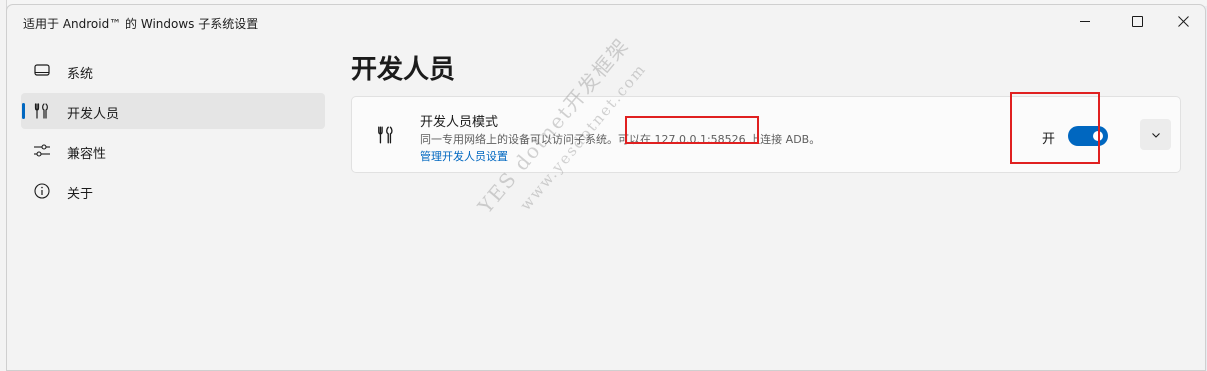  Describe the element at coordinates (464, 156) in the screenshot. I see `manage-developer-settings-link: 管理开发人员设置` at that location.